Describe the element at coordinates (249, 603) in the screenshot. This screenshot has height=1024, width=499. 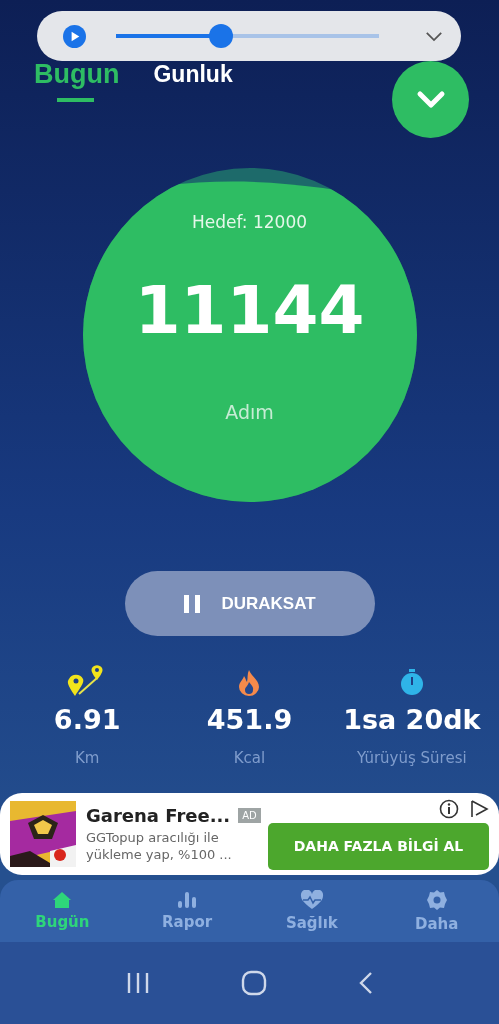
I see `pause-button: DURAKSAT` at that location.